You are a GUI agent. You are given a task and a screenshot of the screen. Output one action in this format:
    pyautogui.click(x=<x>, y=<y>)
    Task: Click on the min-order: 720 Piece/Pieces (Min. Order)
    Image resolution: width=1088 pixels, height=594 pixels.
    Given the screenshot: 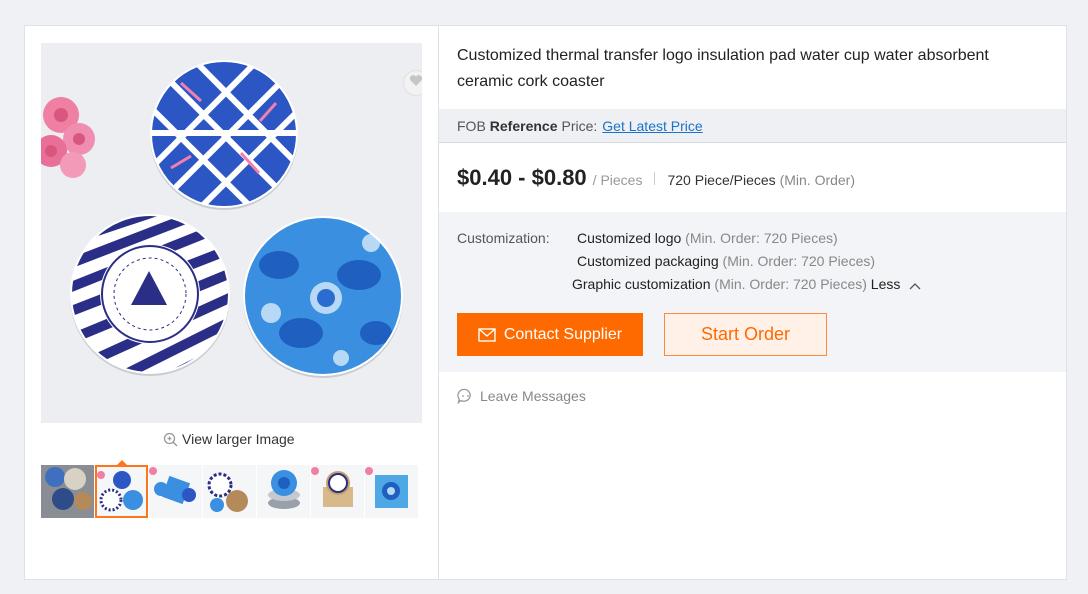 What is the action you would take?
    pyautogui.click(x=761, y=180)
    